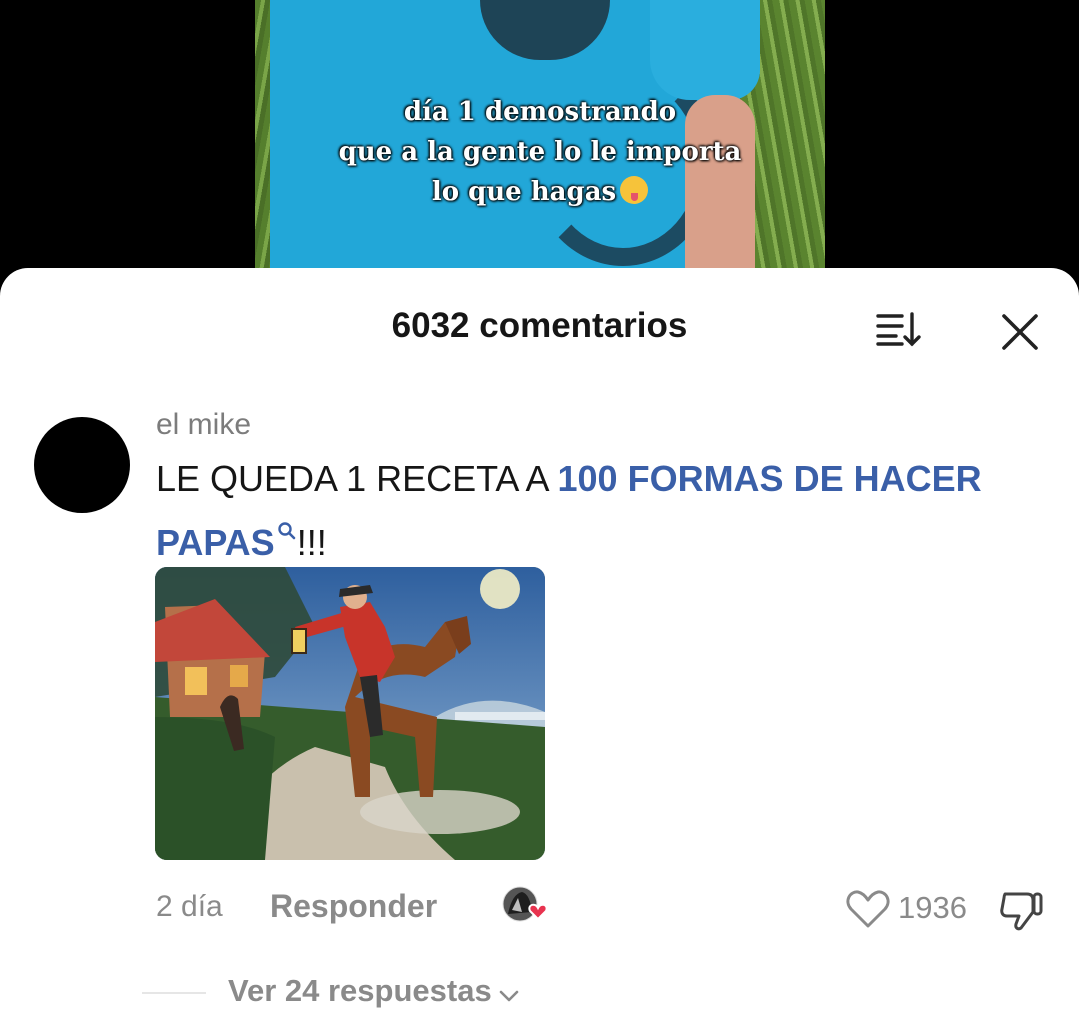 This screenshot has width=1079, height=1029. I want to click on replies-divider, so click(174, 993).